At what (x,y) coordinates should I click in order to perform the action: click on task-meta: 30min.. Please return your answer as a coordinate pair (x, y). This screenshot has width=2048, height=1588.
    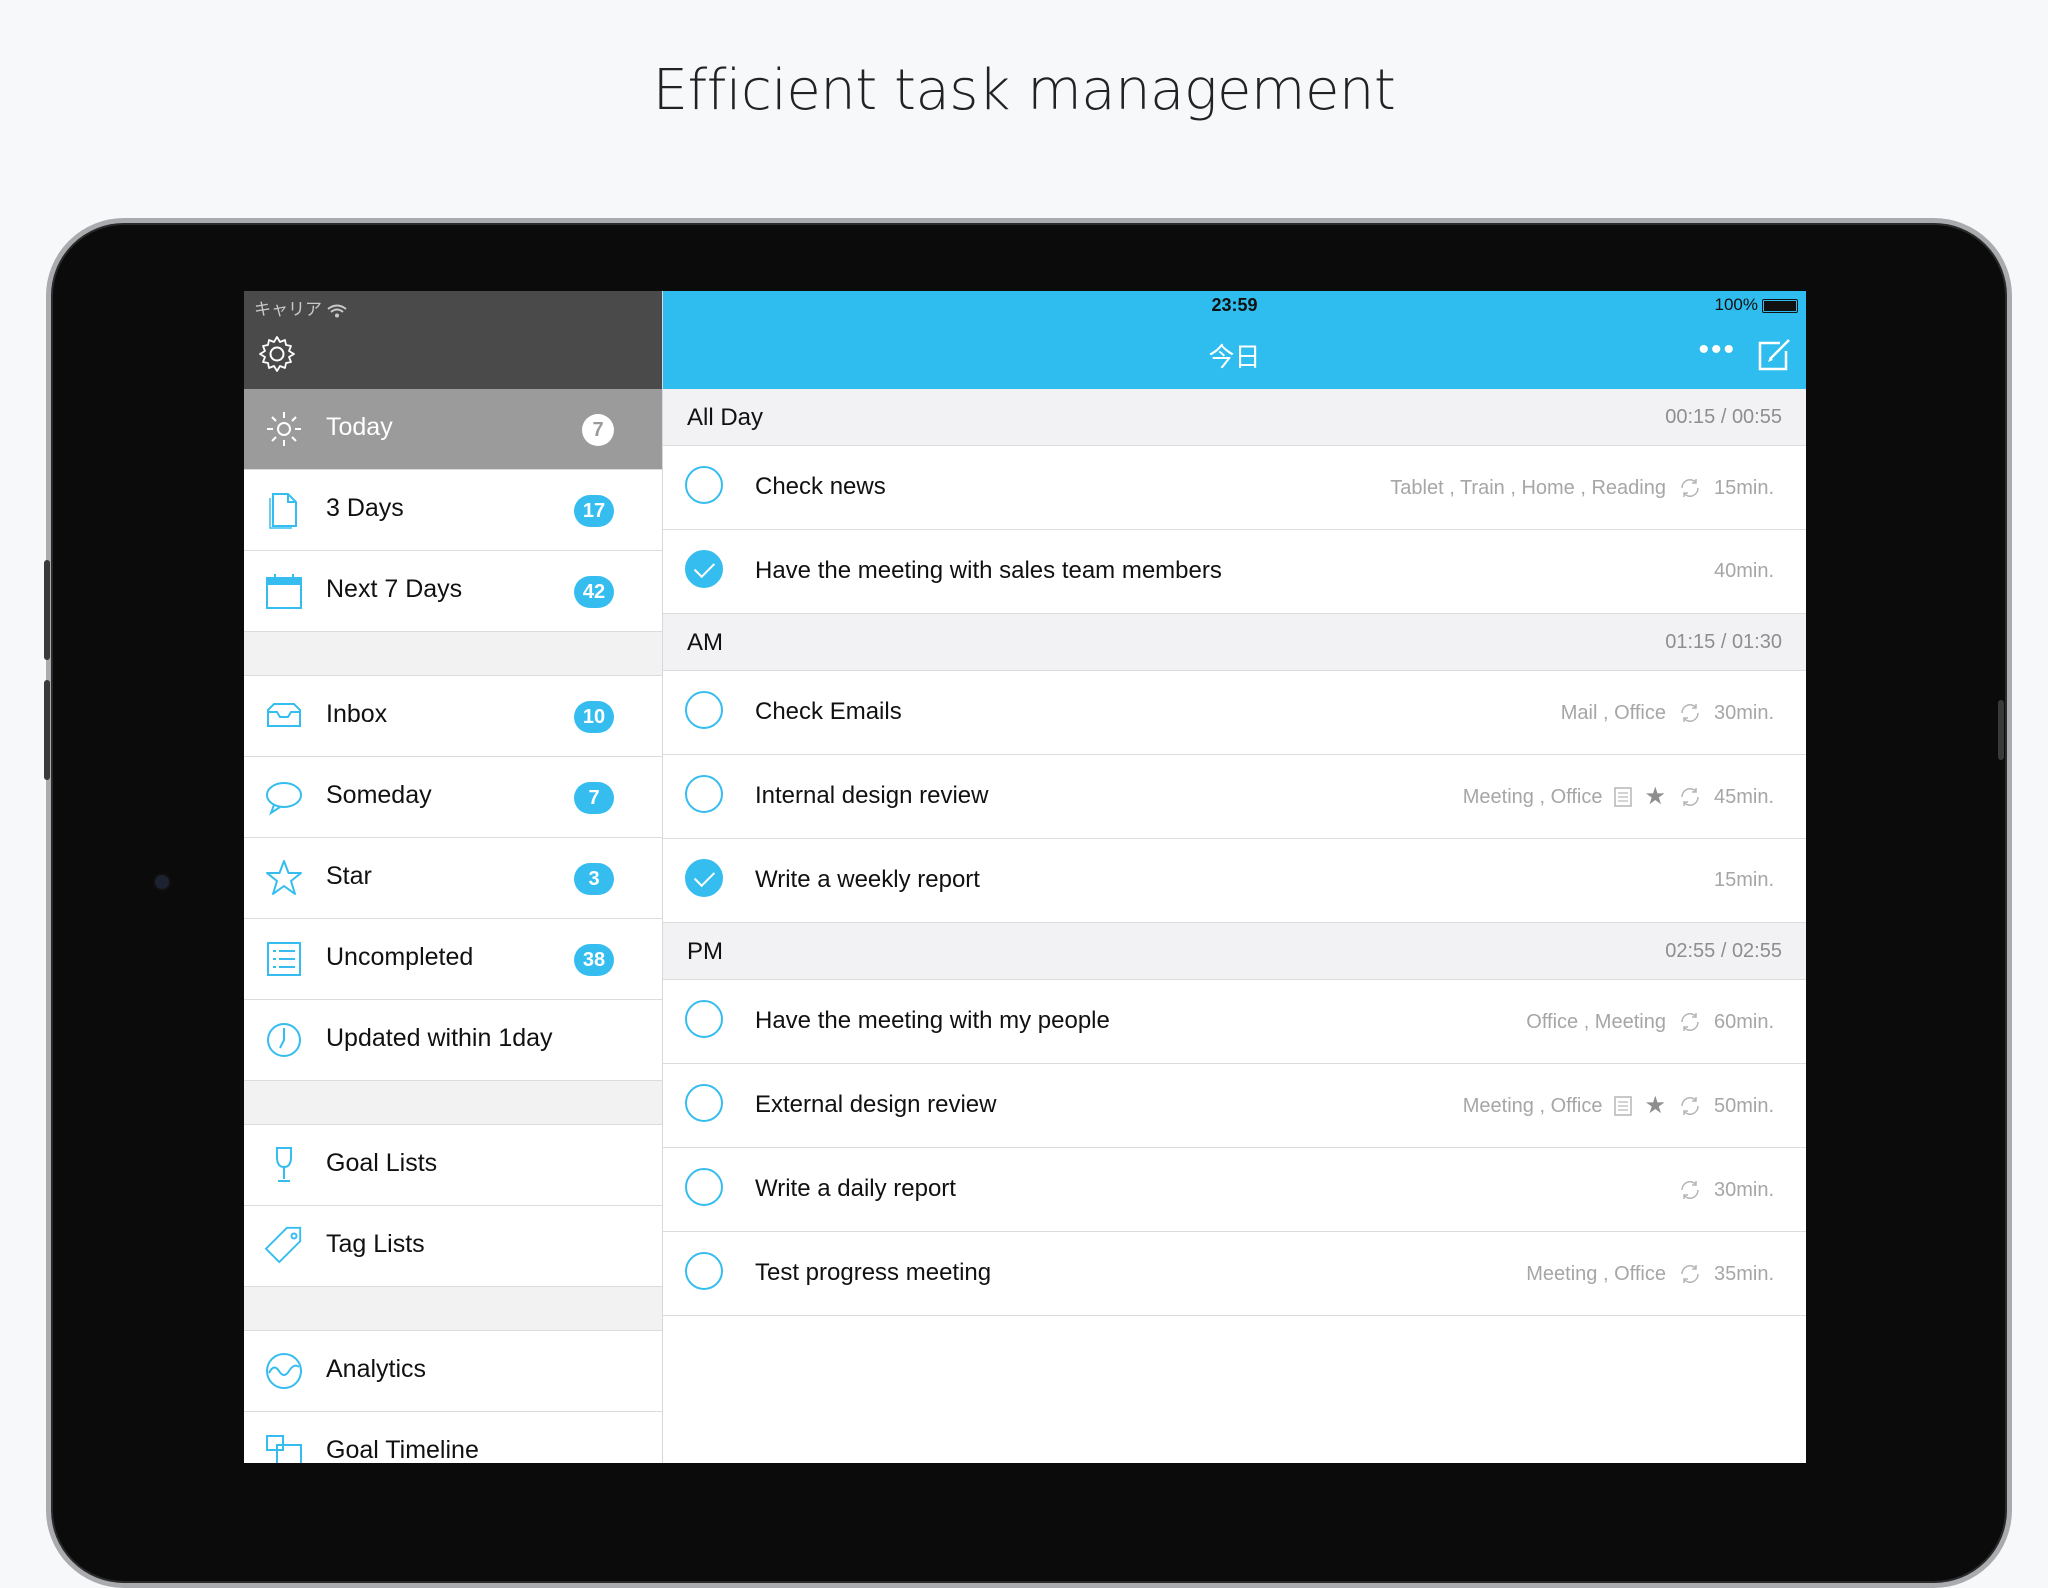
    Looking at the image, I should click on (1726, 1190).